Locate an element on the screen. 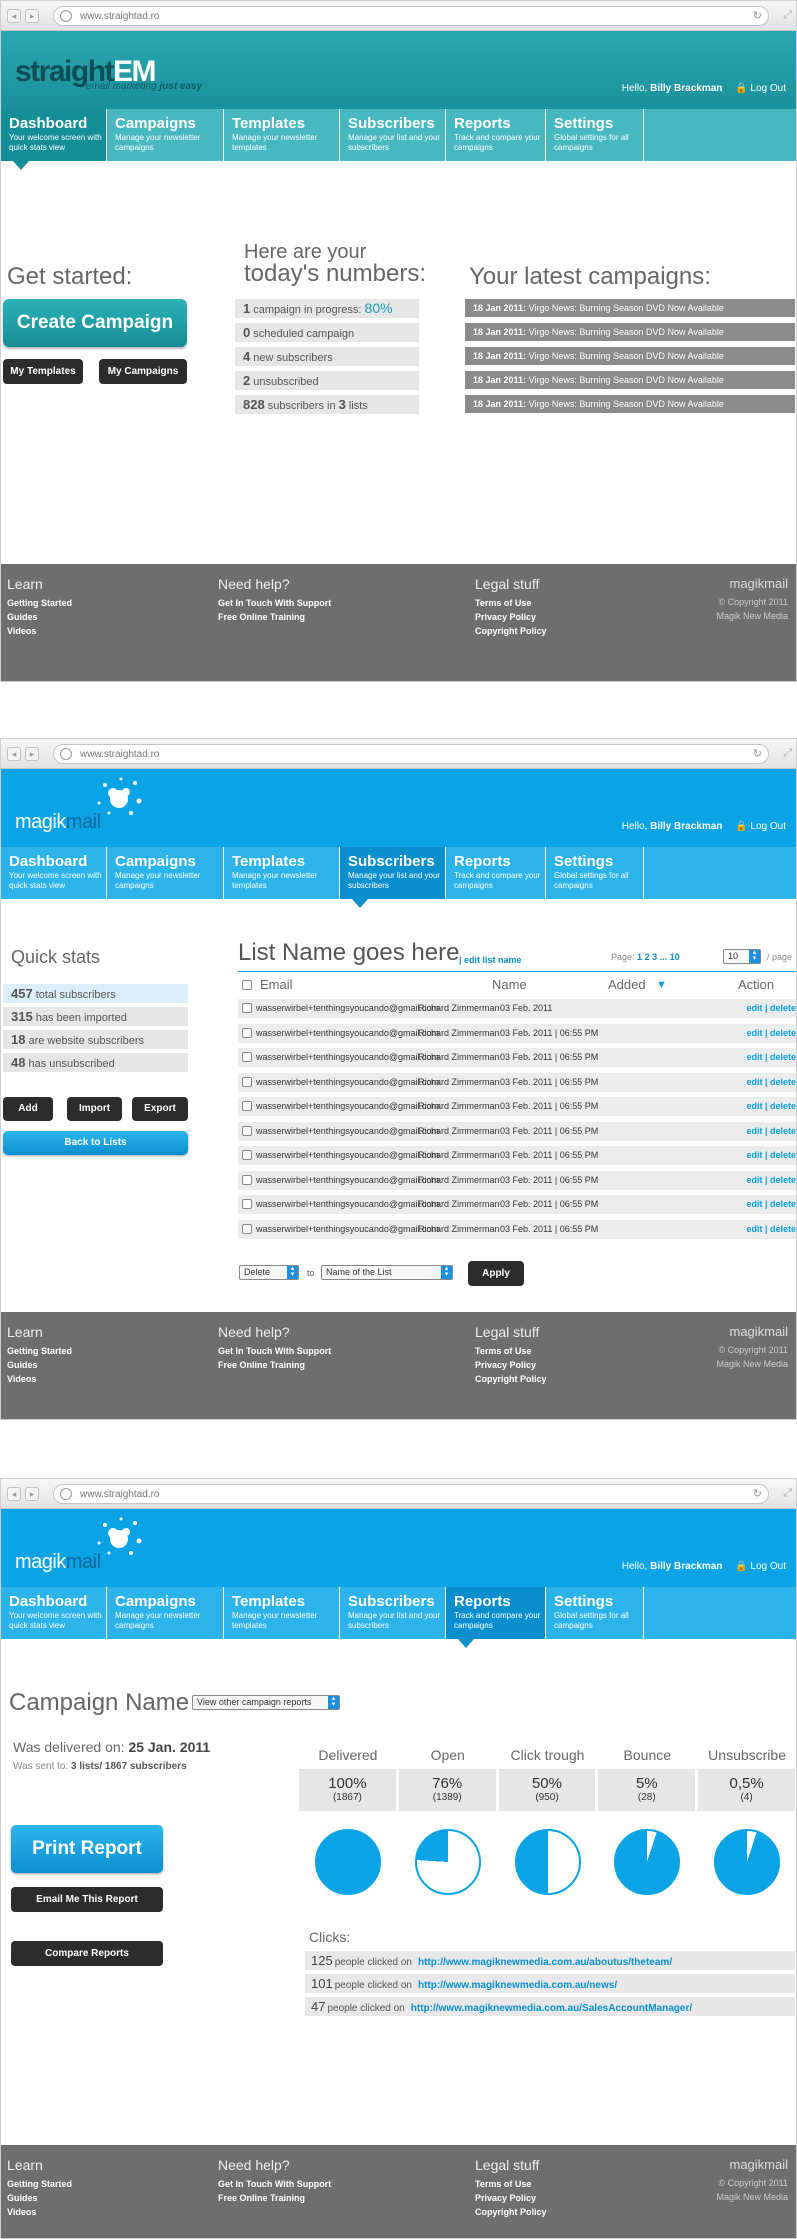  page-link: 10 is located at coordinates (675, 957).